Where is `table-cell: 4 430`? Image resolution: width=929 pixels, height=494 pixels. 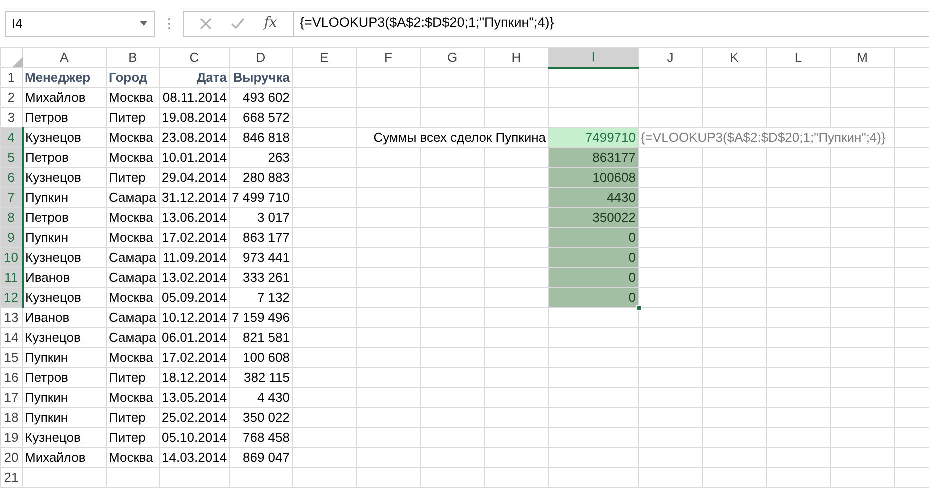 table-cell: 4 430 is located at coordinates (261, 398).